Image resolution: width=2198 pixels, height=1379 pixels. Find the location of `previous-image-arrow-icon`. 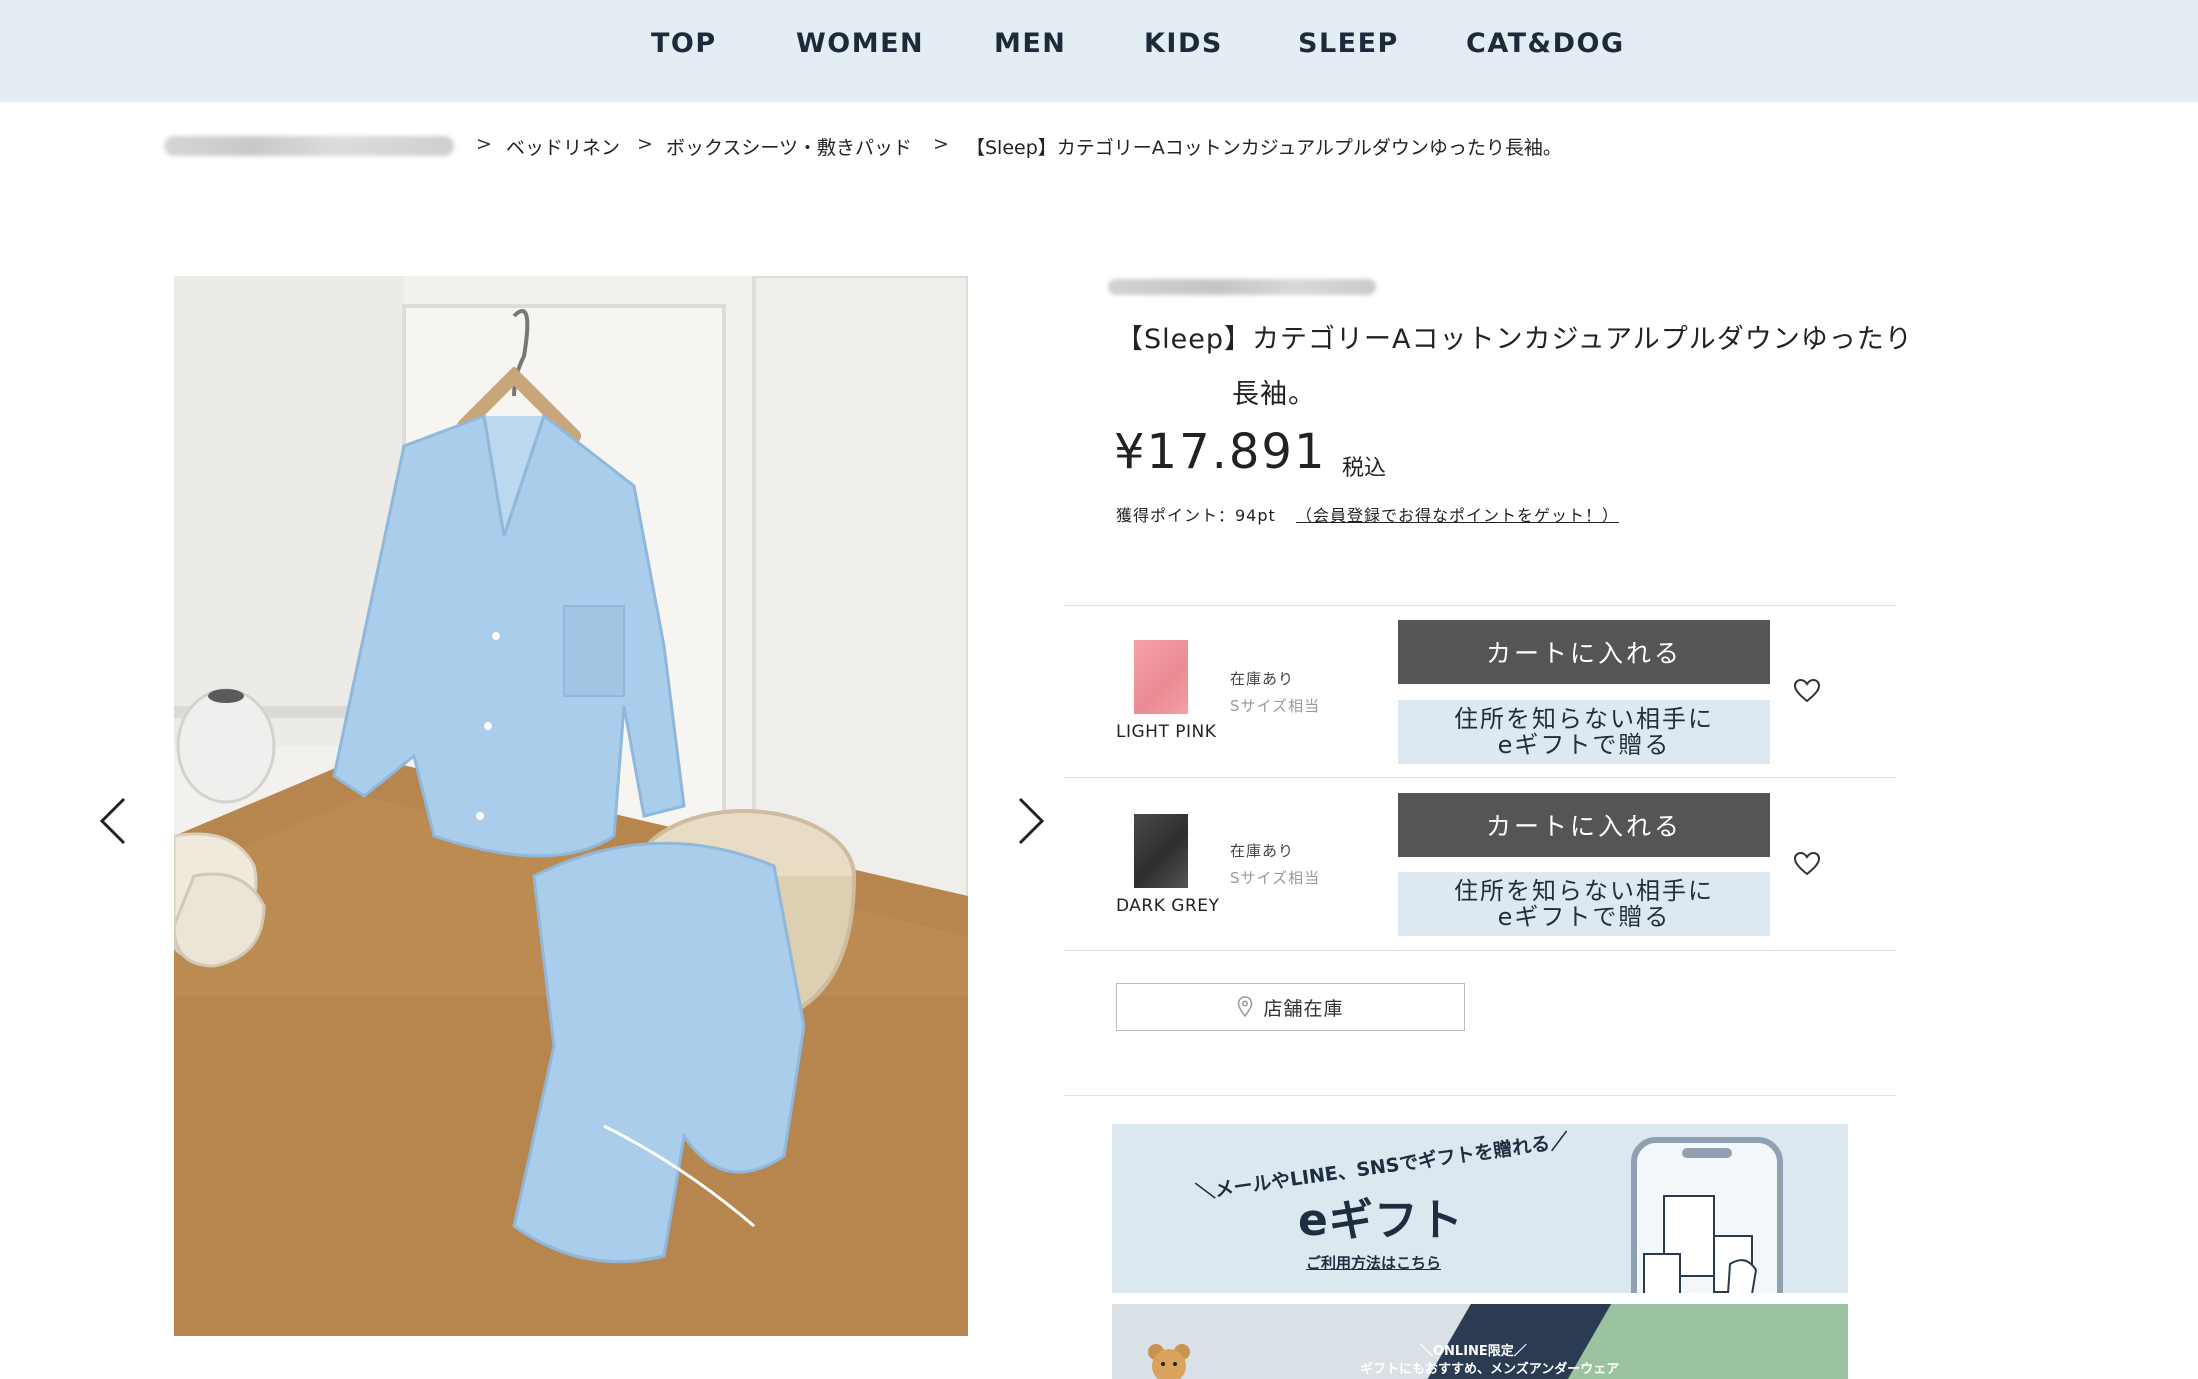

previous-image-arrow-icon is located at coordinates (113, 821).